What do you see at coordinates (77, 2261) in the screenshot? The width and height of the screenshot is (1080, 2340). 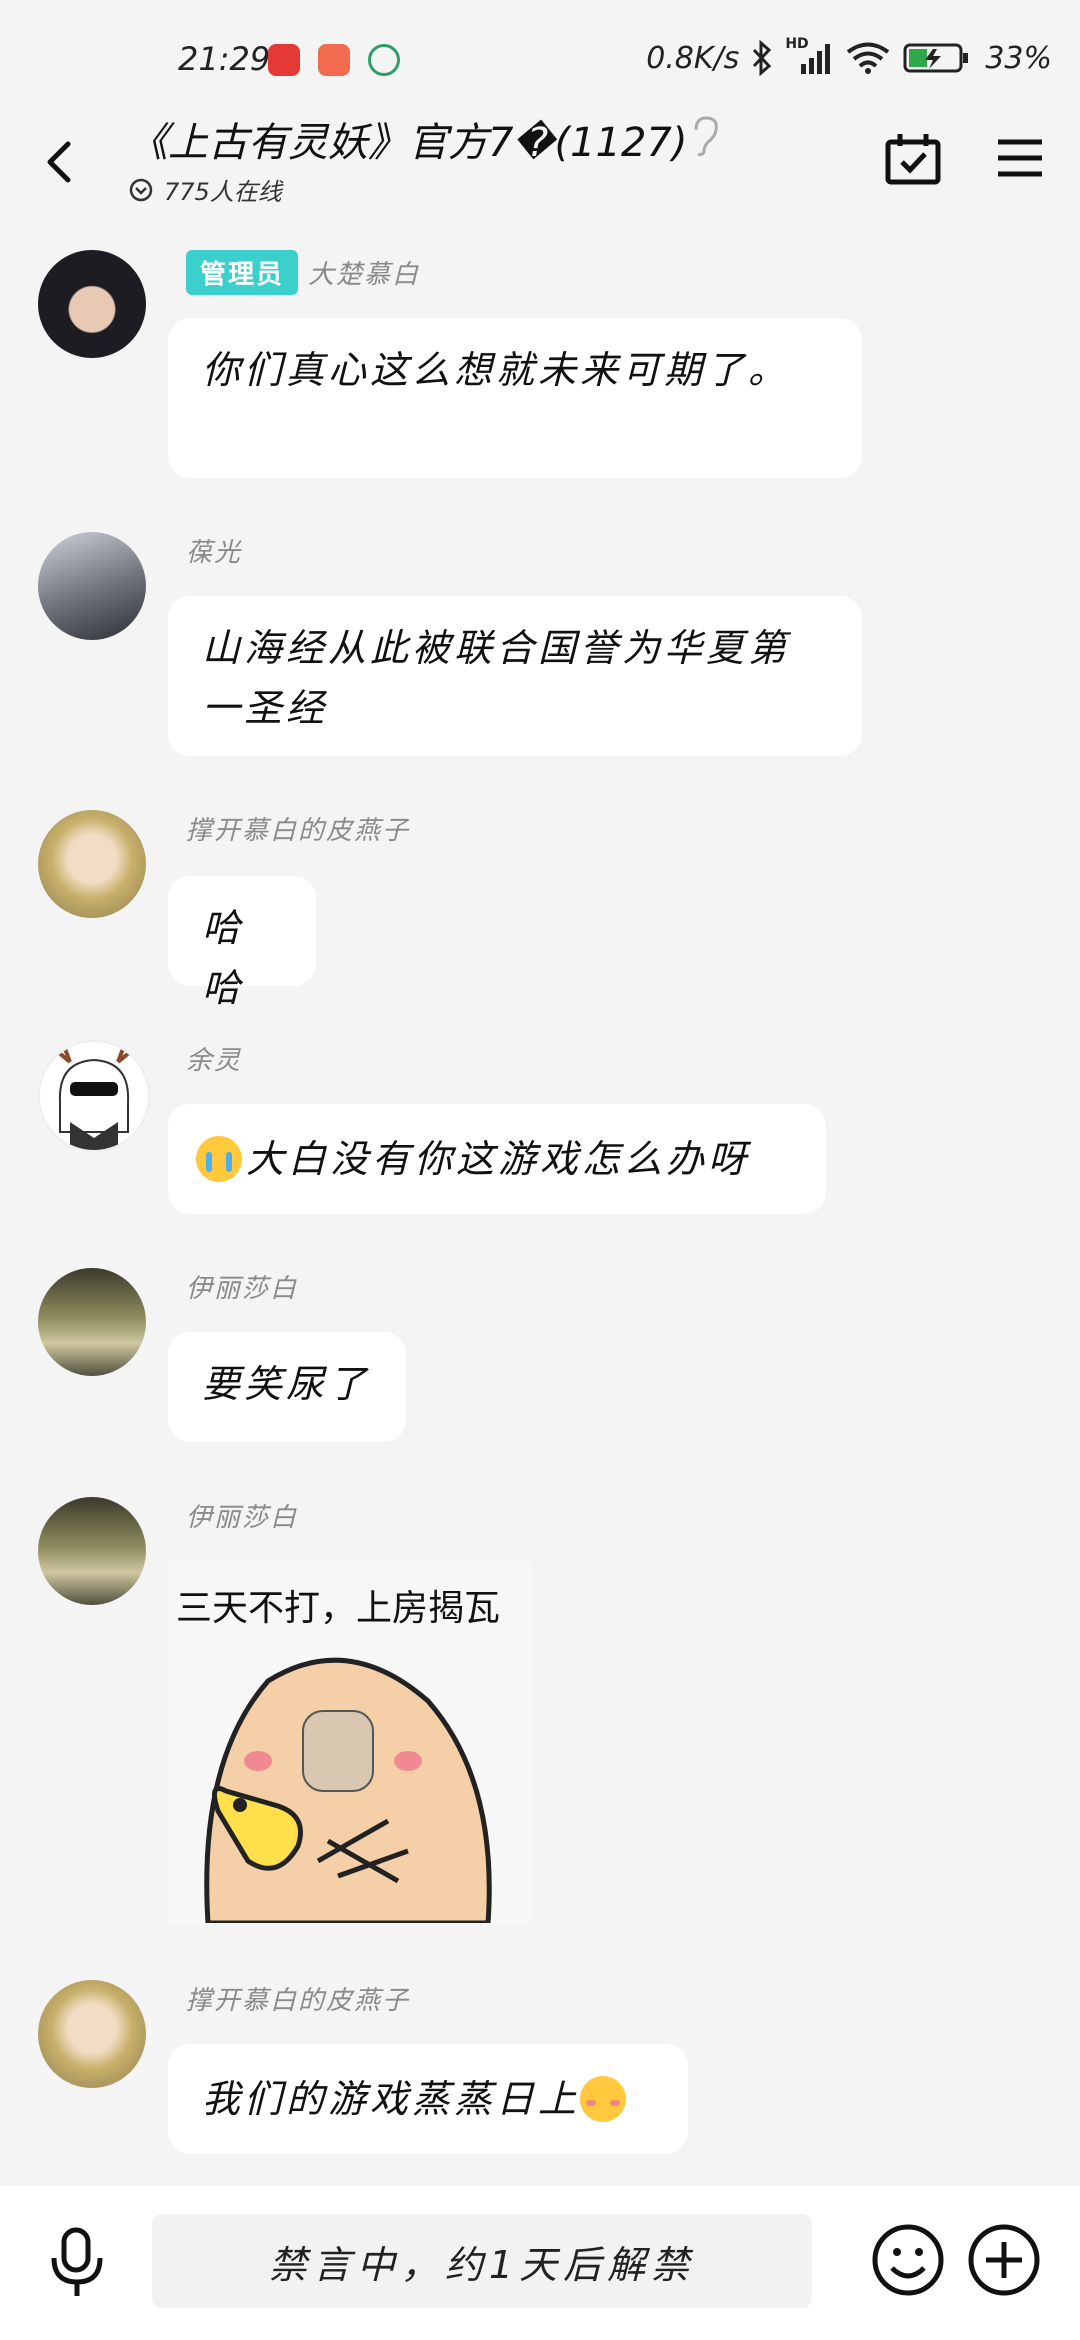 I see `microphone-icon` at bounding box center [77, 2261].